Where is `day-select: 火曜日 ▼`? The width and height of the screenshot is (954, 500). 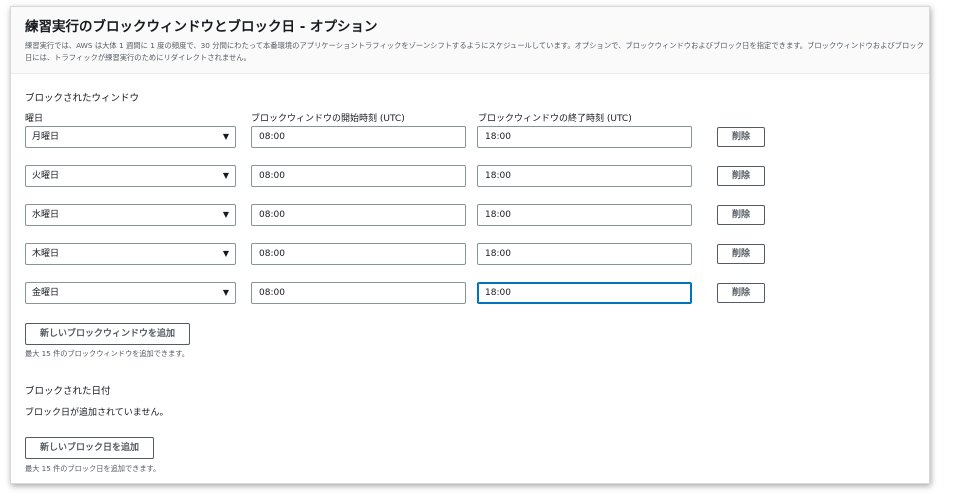 day-select: 火曜日 ▼ is located at coordinates (130, 176).